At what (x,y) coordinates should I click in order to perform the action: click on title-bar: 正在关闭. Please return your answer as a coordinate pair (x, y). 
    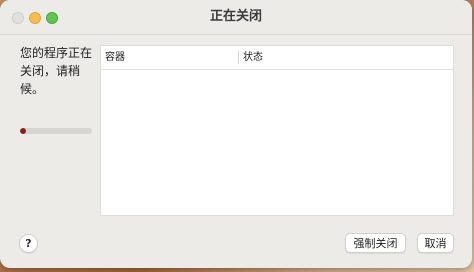
    Looking at the image, I should click on (236, 17).